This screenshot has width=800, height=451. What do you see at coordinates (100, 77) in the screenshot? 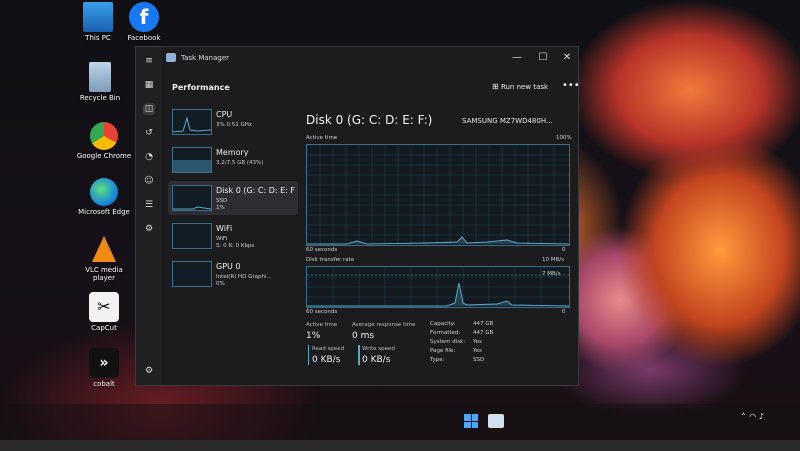
I see `recycle-bin-icon` at bounding box center [100, 77].